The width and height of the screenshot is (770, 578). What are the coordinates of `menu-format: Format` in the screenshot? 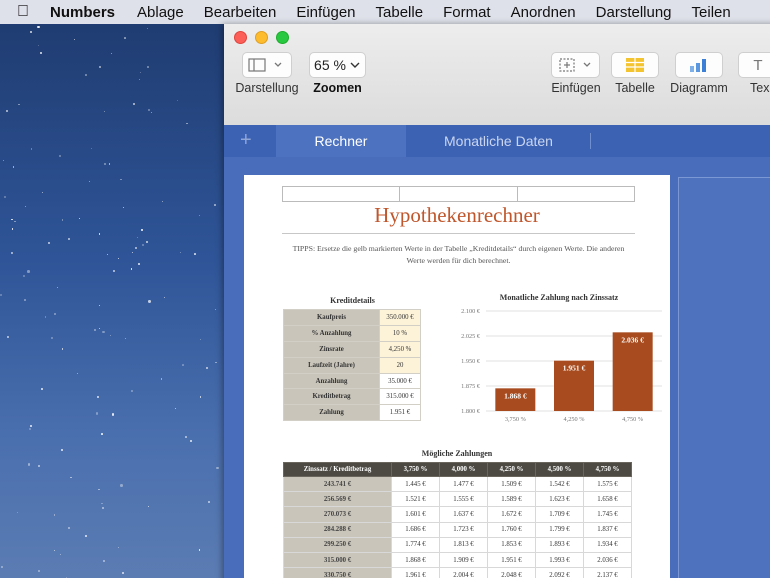 It's located at (467, 12).